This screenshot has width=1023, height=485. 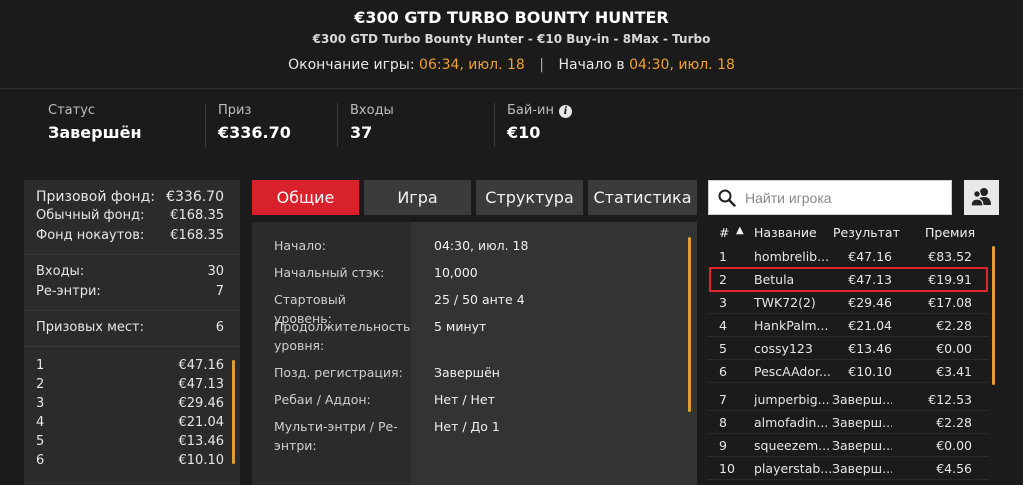 What do you see at coordinates (870, 348) in the screenshot?
I see `player-result: €13.46` at bounding box center [870, 348].